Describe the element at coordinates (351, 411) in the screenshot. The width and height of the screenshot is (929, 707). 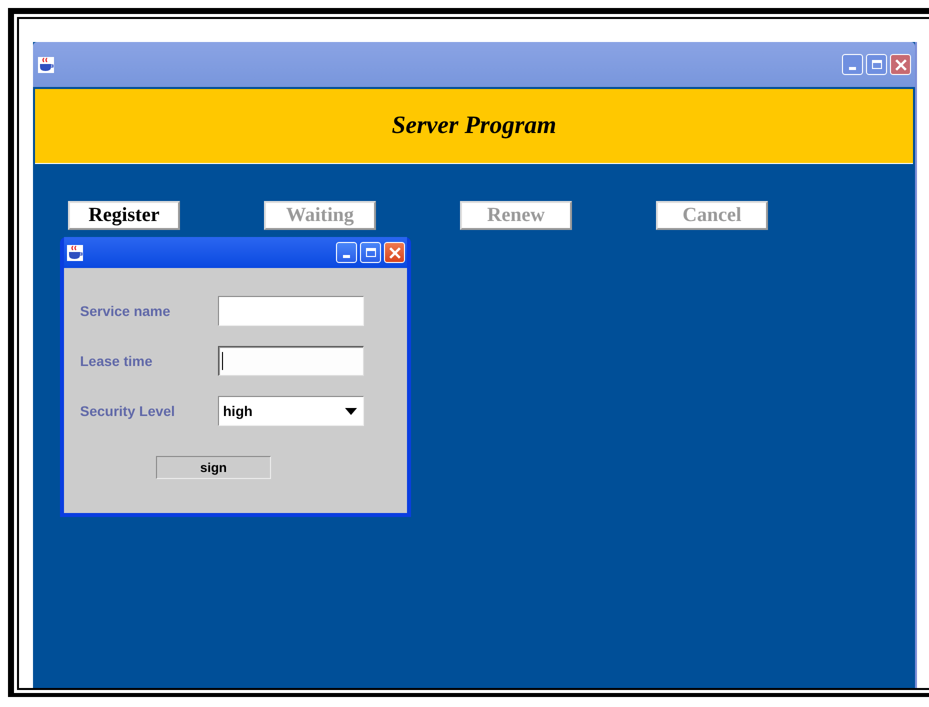
I see `dropdown-arrow-icon` at that location.